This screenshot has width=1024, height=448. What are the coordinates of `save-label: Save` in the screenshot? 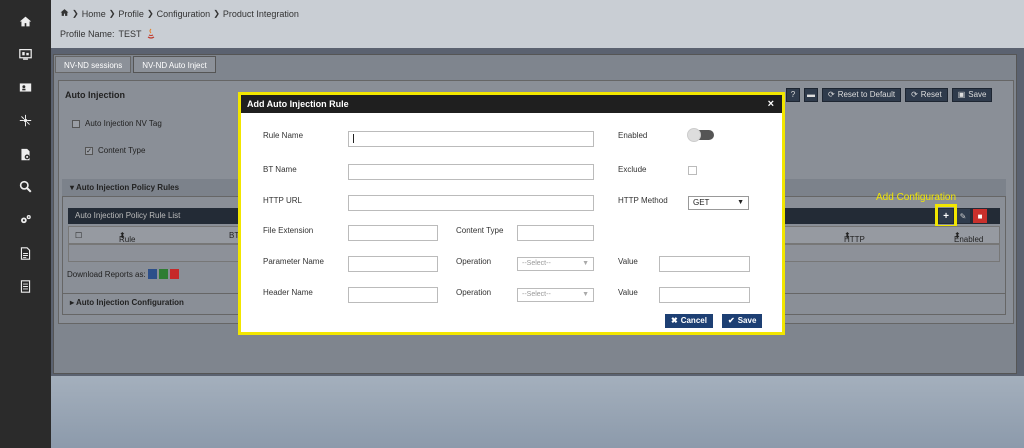 It's located at (977, 94).